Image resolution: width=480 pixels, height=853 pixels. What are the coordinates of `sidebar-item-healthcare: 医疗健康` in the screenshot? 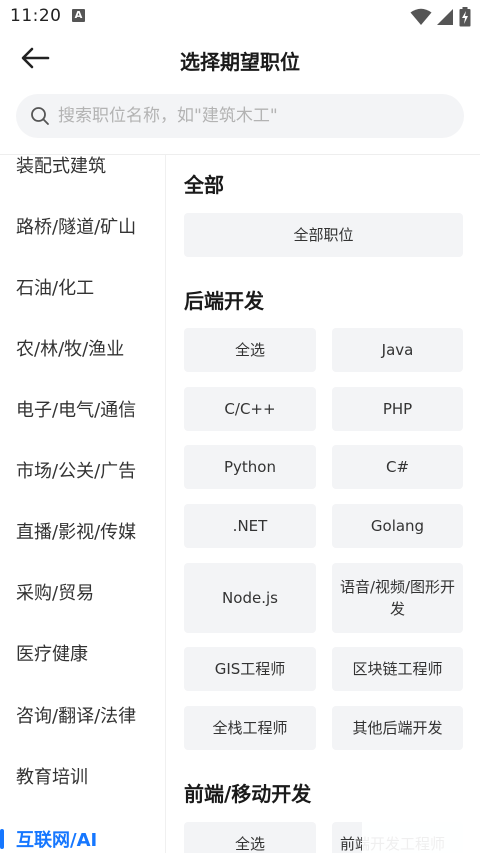 It's located at (82, 653).